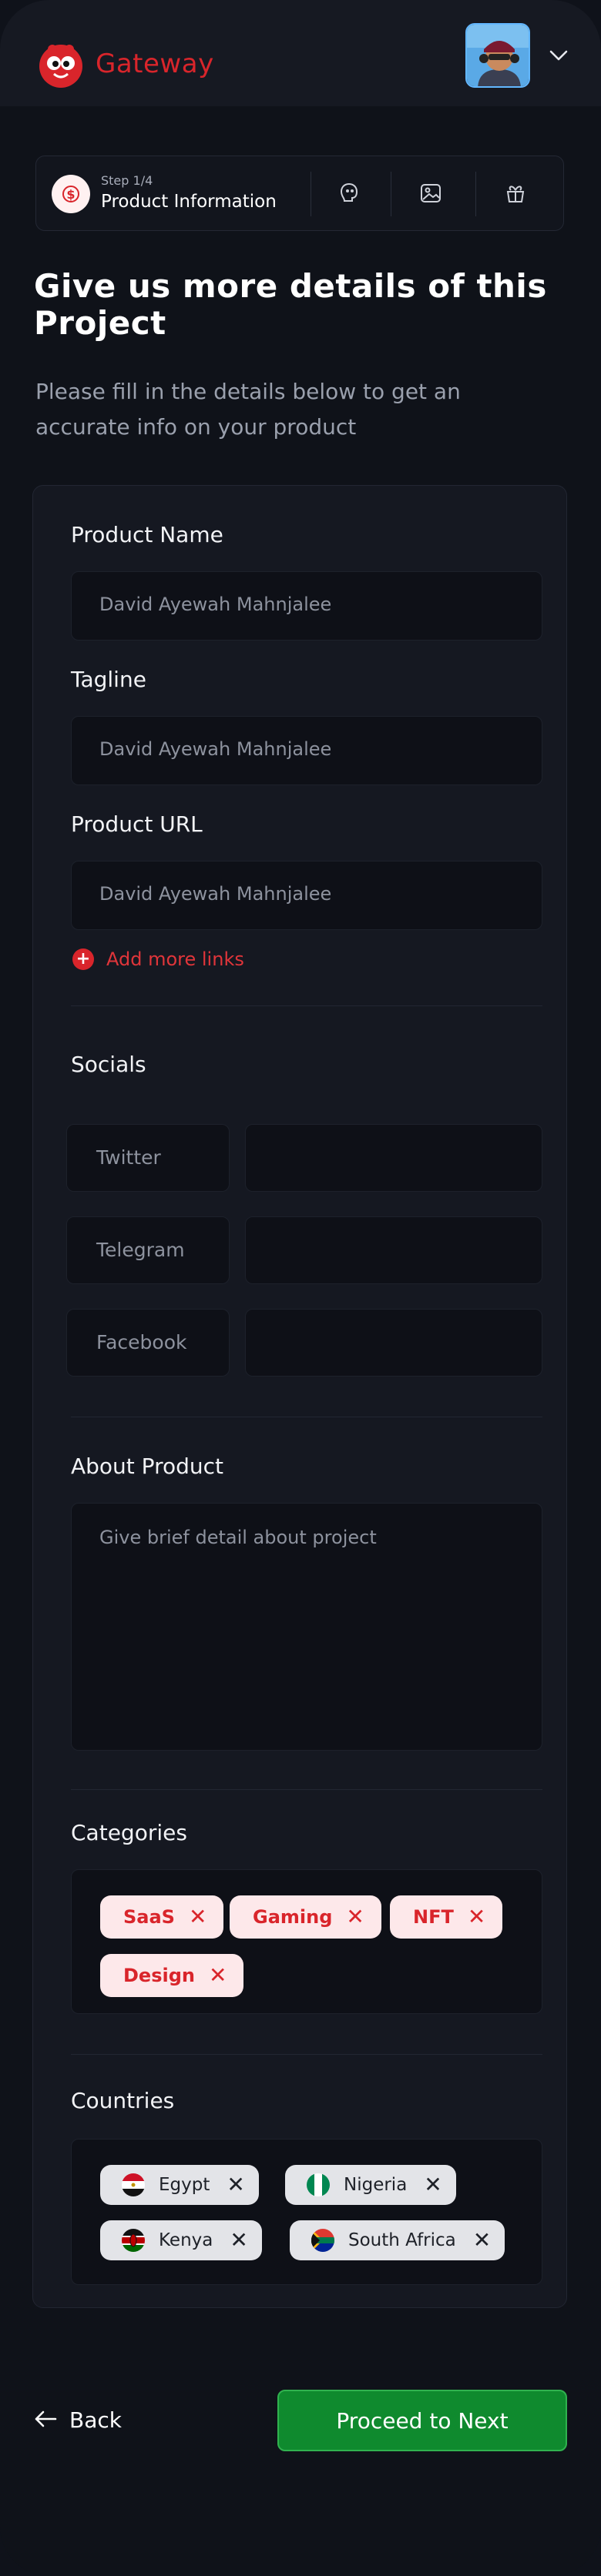 The image size is (601, 2576). What do you see at coordinates (133, 2240) in the screenshot?
I see `kenya-flag-icon` at bounding box center [133, 2240].